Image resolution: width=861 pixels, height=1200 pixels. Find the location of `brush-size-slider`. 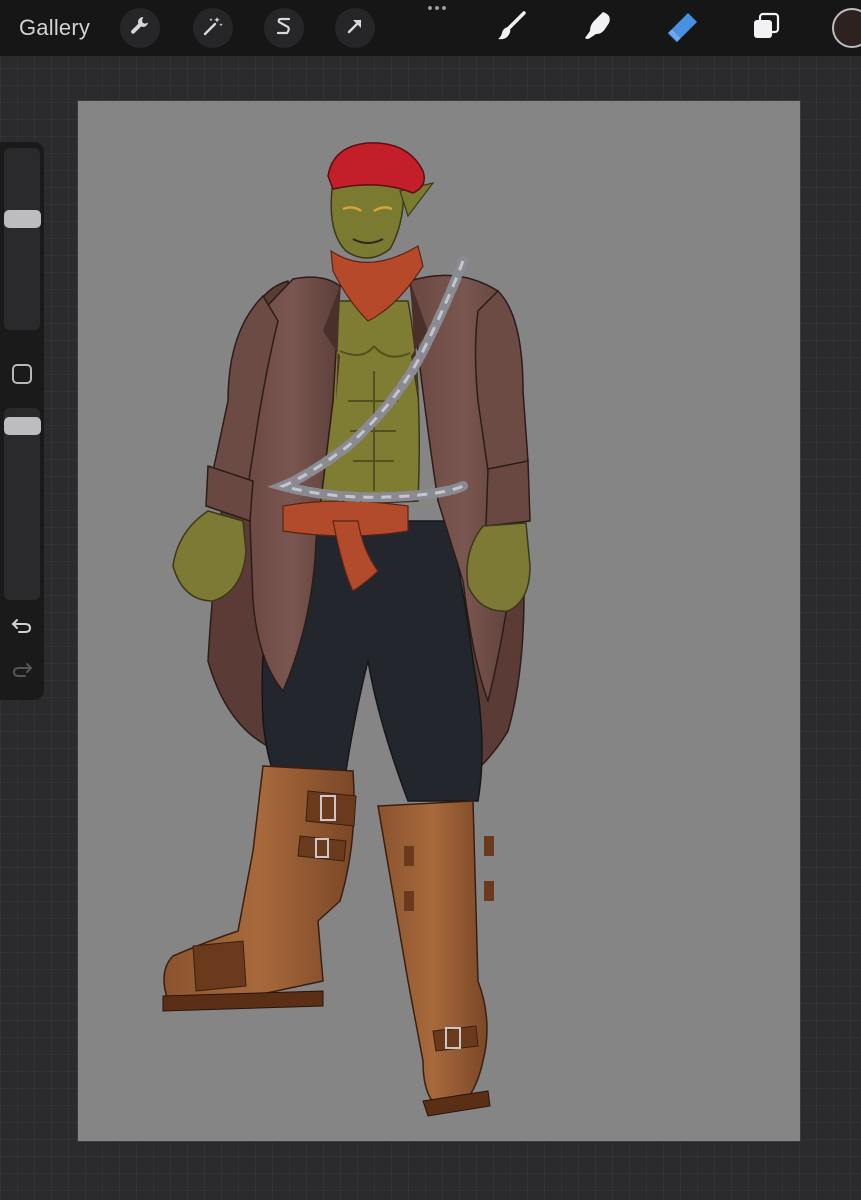

brush-size-slider is located at coordinates (22, 239).